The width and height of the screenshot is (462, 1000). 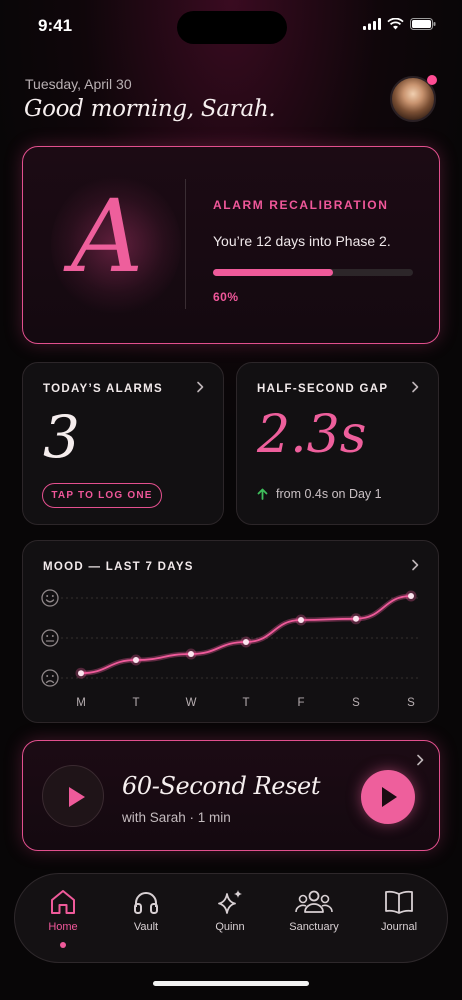 What do you see at coordinates (176, 817) in the screenshot?
I see `reset-subtitle: with Sarah · 1 min` at bounding box center [176, 817].